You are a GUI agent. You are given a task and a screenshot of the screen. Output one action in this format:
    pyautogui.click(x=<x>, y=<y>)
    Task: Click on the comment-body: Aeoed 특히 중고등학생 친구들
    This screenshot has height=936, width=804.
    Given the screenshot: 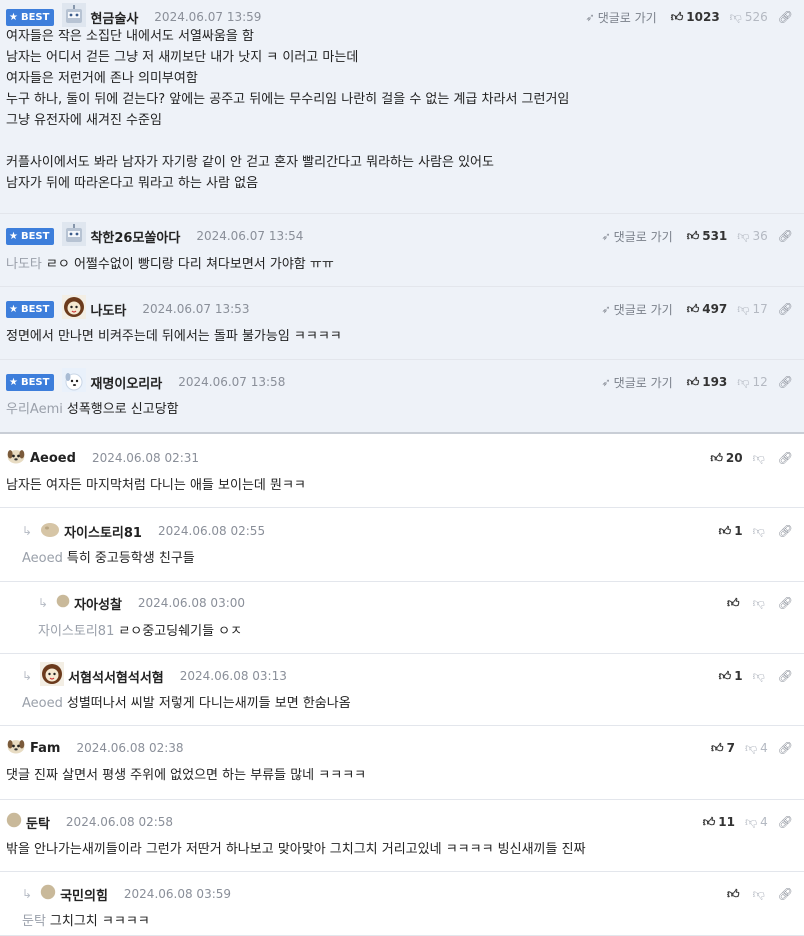 What is the action you would take?
    pyautogui.click(x=409, y=558)
    